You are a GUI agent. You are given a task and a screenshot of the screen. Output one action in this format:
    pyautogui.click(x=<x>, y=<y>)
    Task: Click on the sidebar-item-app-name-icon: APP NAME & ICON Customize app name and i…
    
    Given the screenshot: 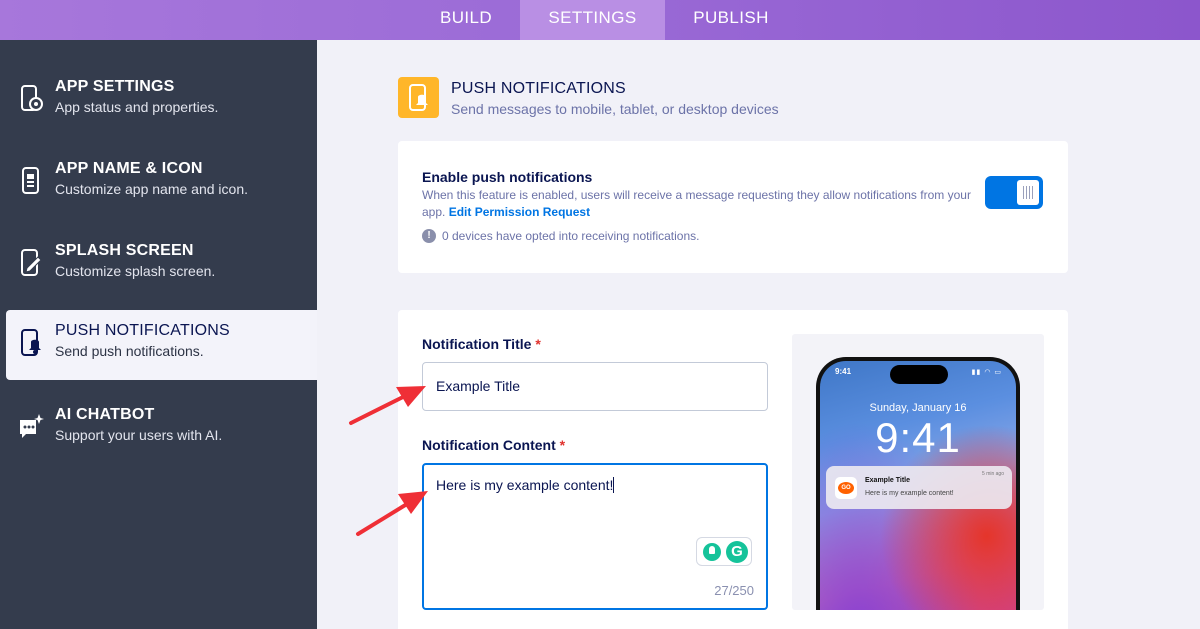 What is the action you would take?
    pyautogui.click(x=158, y=183)
    